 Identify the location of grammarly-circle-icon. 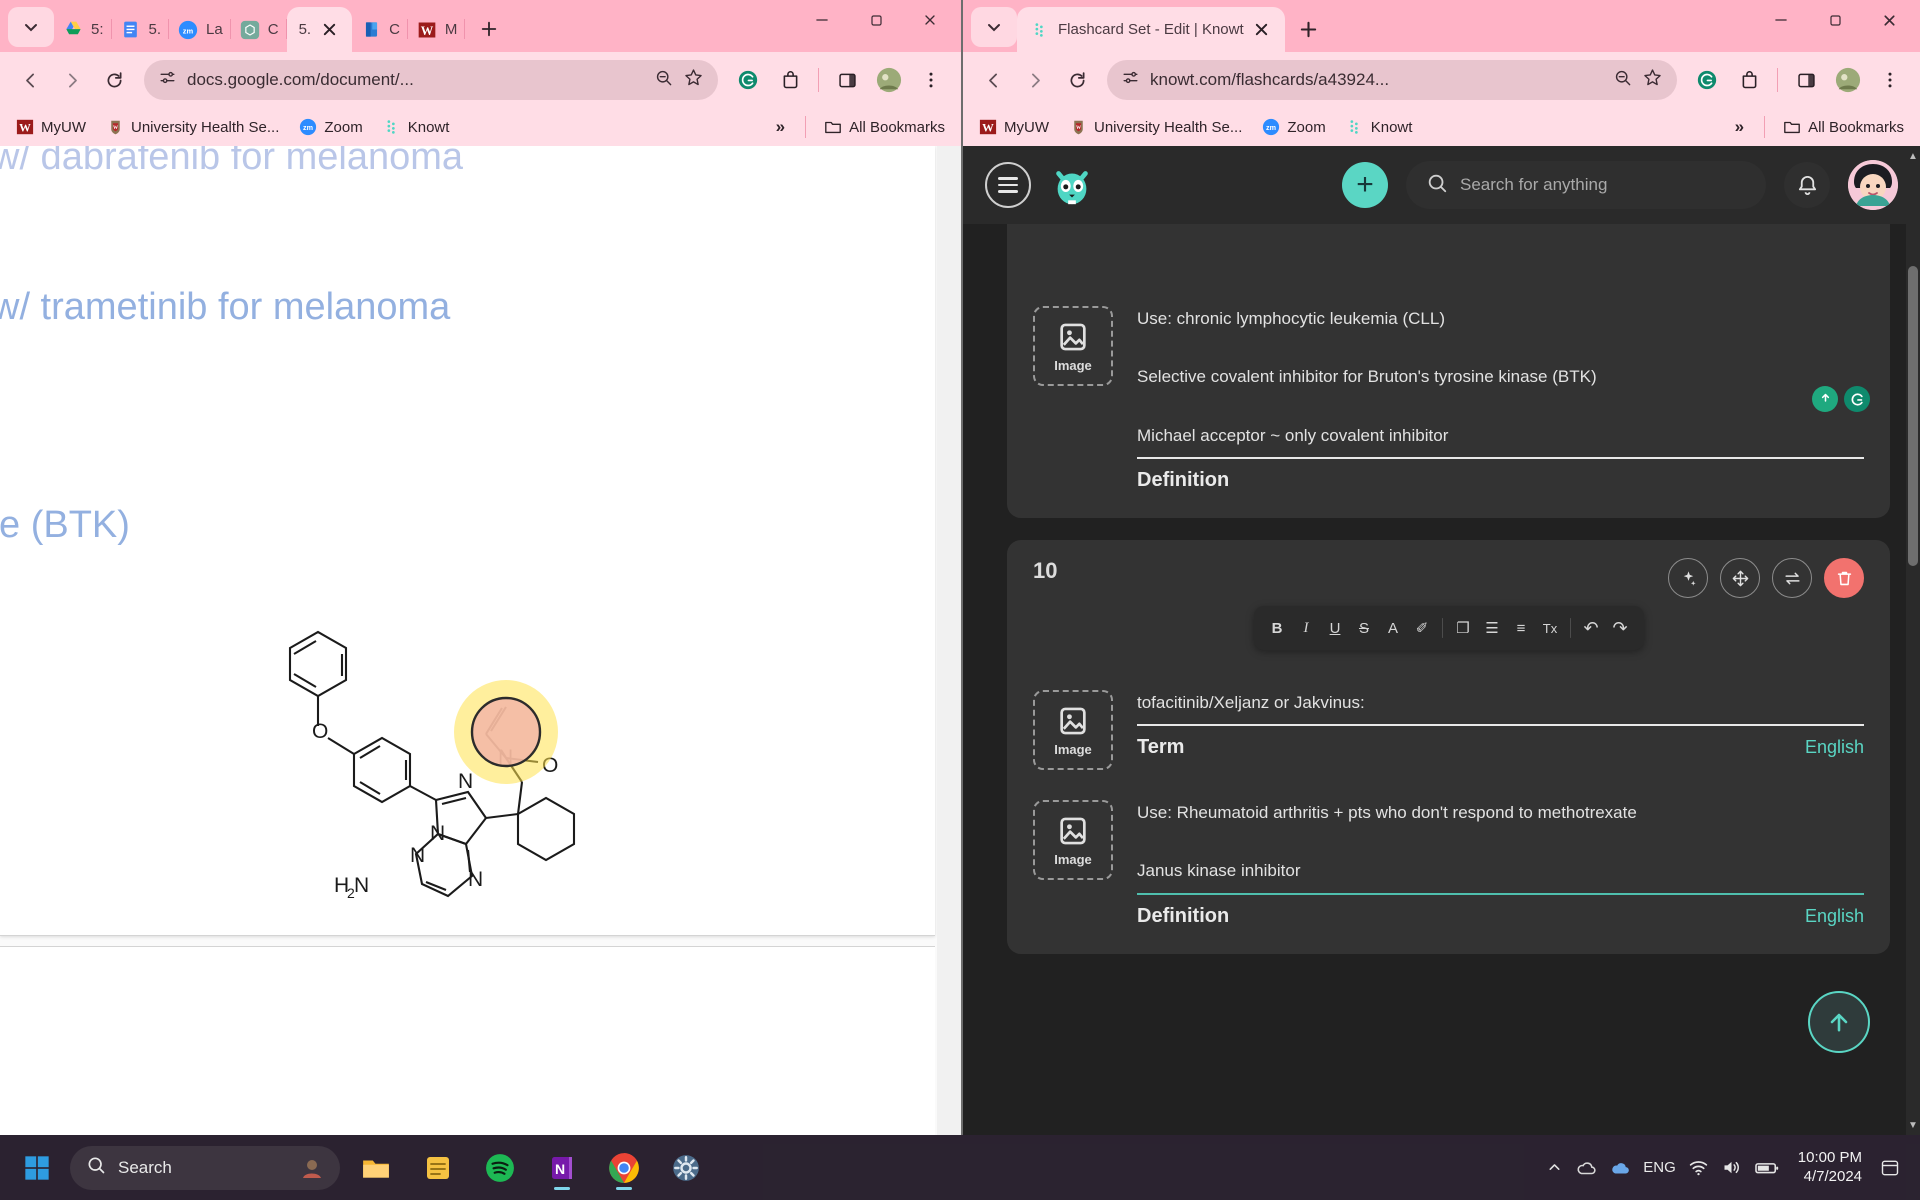
(1857, 399).